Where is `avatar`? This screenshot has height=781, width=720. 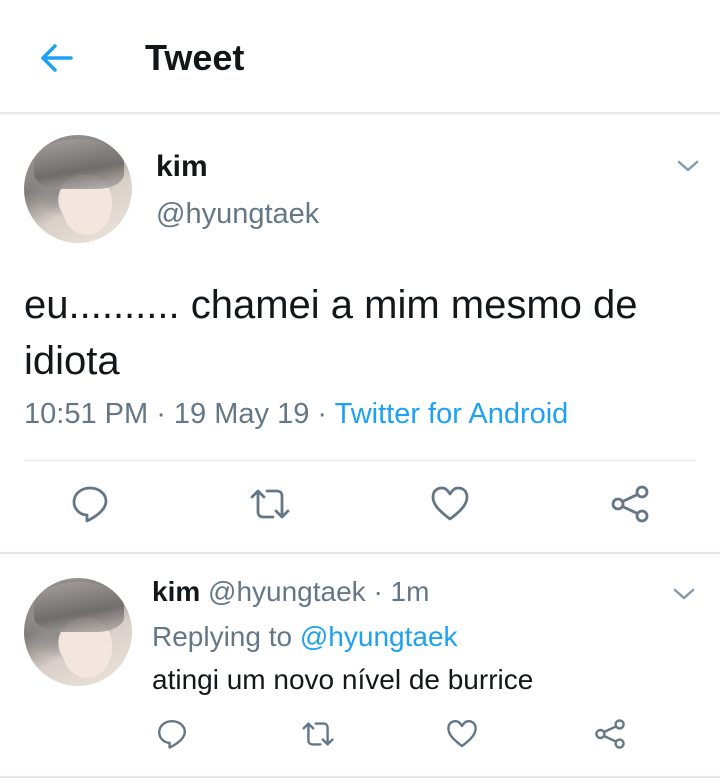
avatar is located at coordinates (78, 189).